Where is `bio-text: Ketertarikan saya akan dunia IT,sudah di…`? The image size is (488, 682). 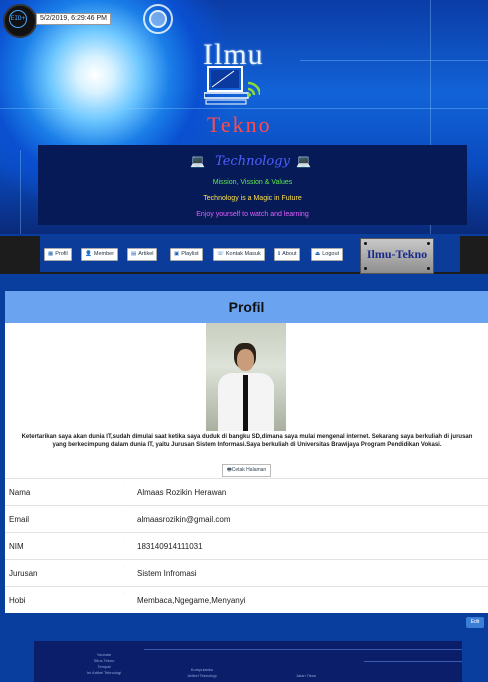 bio-text: Ketertarikan saya akan dunia IT,sudah di… is located at coordinates (247, 441).